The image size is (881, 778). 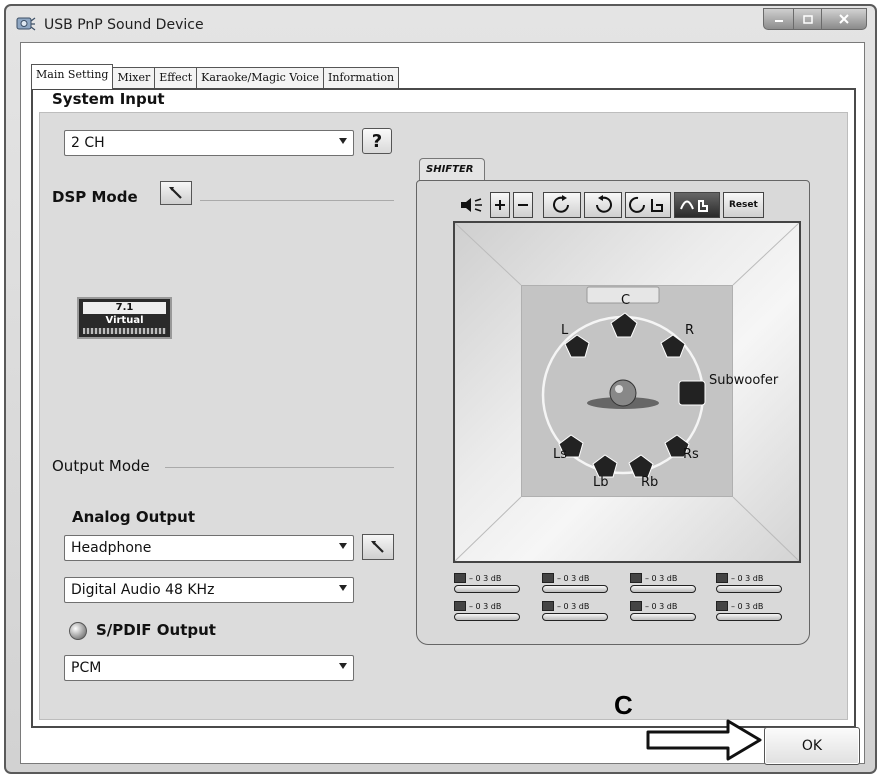 I want to click on reset-button: Reset, so click(x=743, y=205).